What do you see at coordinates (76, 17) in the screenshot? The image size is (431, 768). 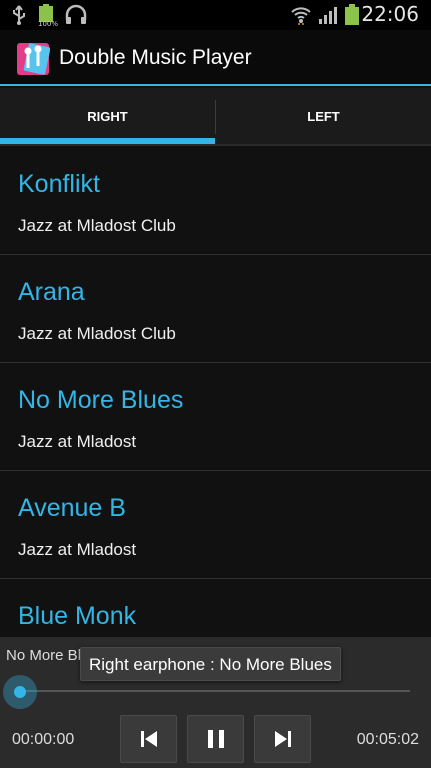 I see `headset-icon` at bounding box center [76, 17].